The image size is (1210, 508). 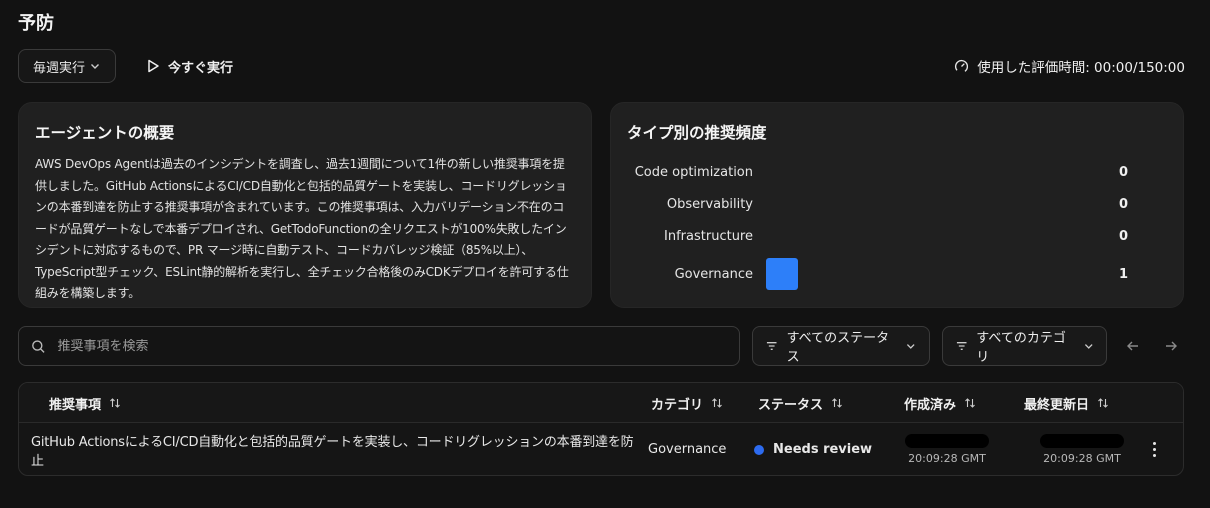 I want to click on status-cell: Needs review, so click(x=813, y=449).